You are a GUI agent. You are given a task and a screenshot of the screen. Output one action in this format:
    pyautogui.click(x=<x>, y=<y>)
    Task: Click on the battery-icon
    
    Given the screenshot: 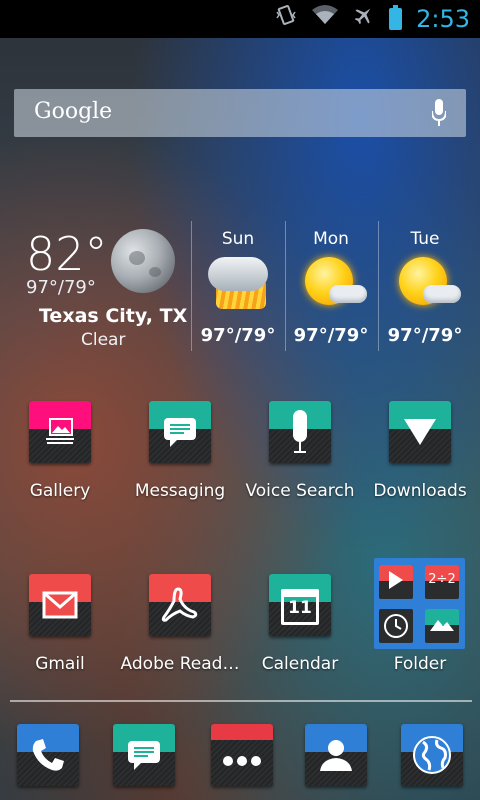 What is the action you would take?
    pyautogui.click(x=396, y=17)
    